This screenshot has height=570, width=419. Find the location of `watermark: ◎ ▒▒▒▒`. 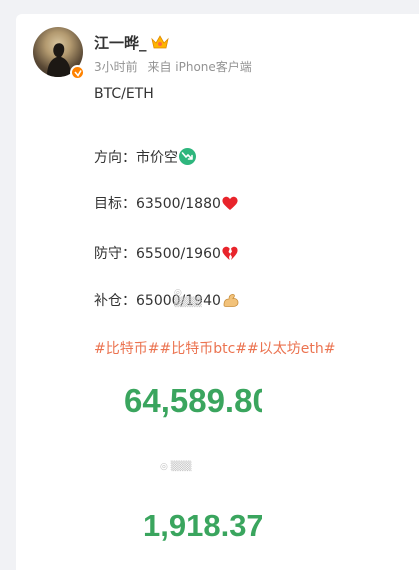

watermark: ◎ ▒▒▒▒ is located at coordinates (188, 298).